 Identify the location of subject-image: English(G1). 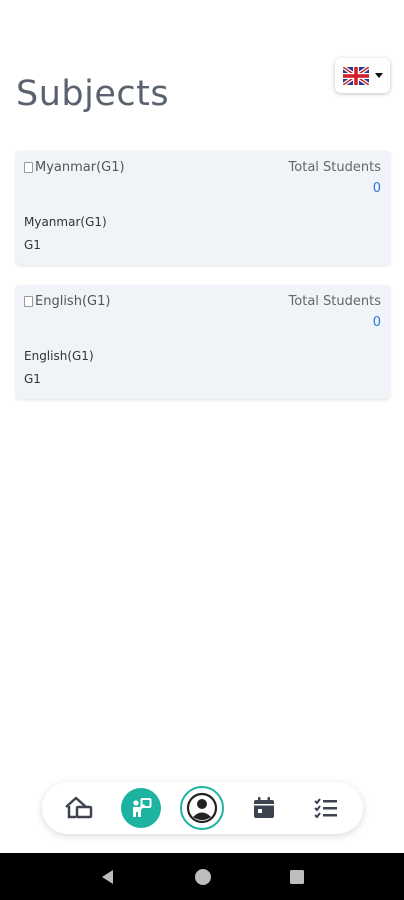
(67, 301).